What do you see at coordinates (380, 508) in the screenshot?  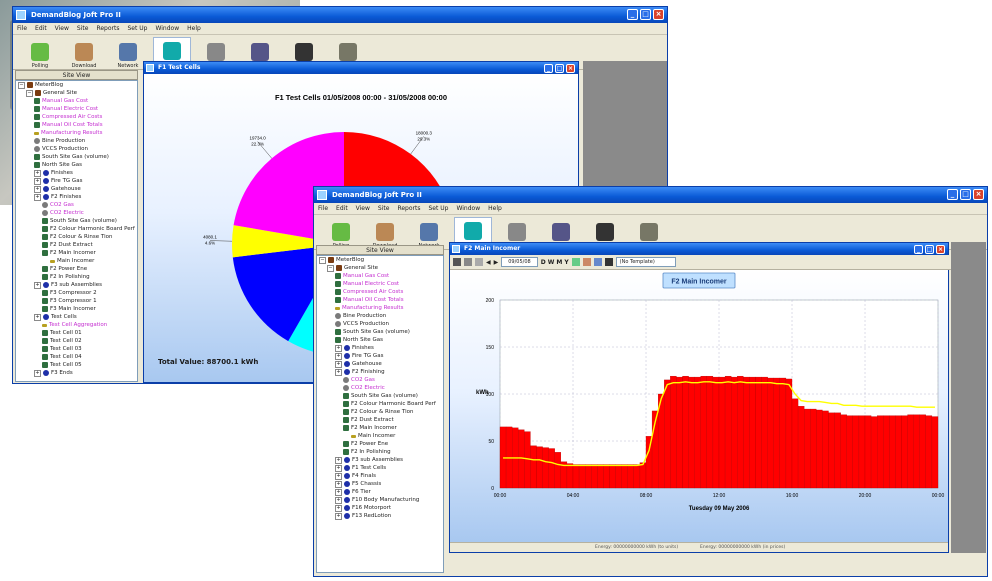 I see `tree-node: + F16 Motorport` at bounding box center [380, 508].